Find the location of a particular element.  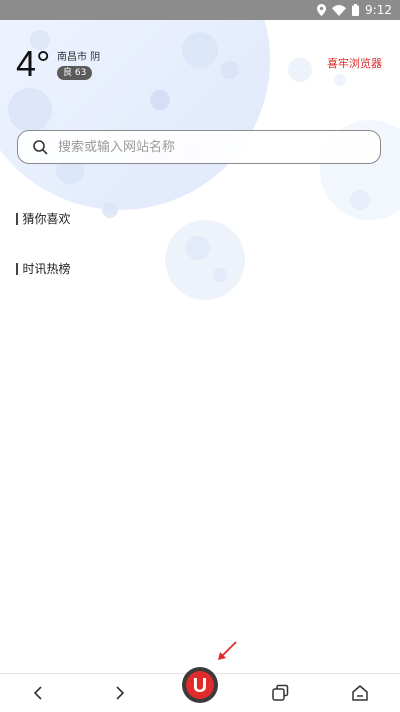

section-label: 时讯热榜 is located at coordinates (46, 269).